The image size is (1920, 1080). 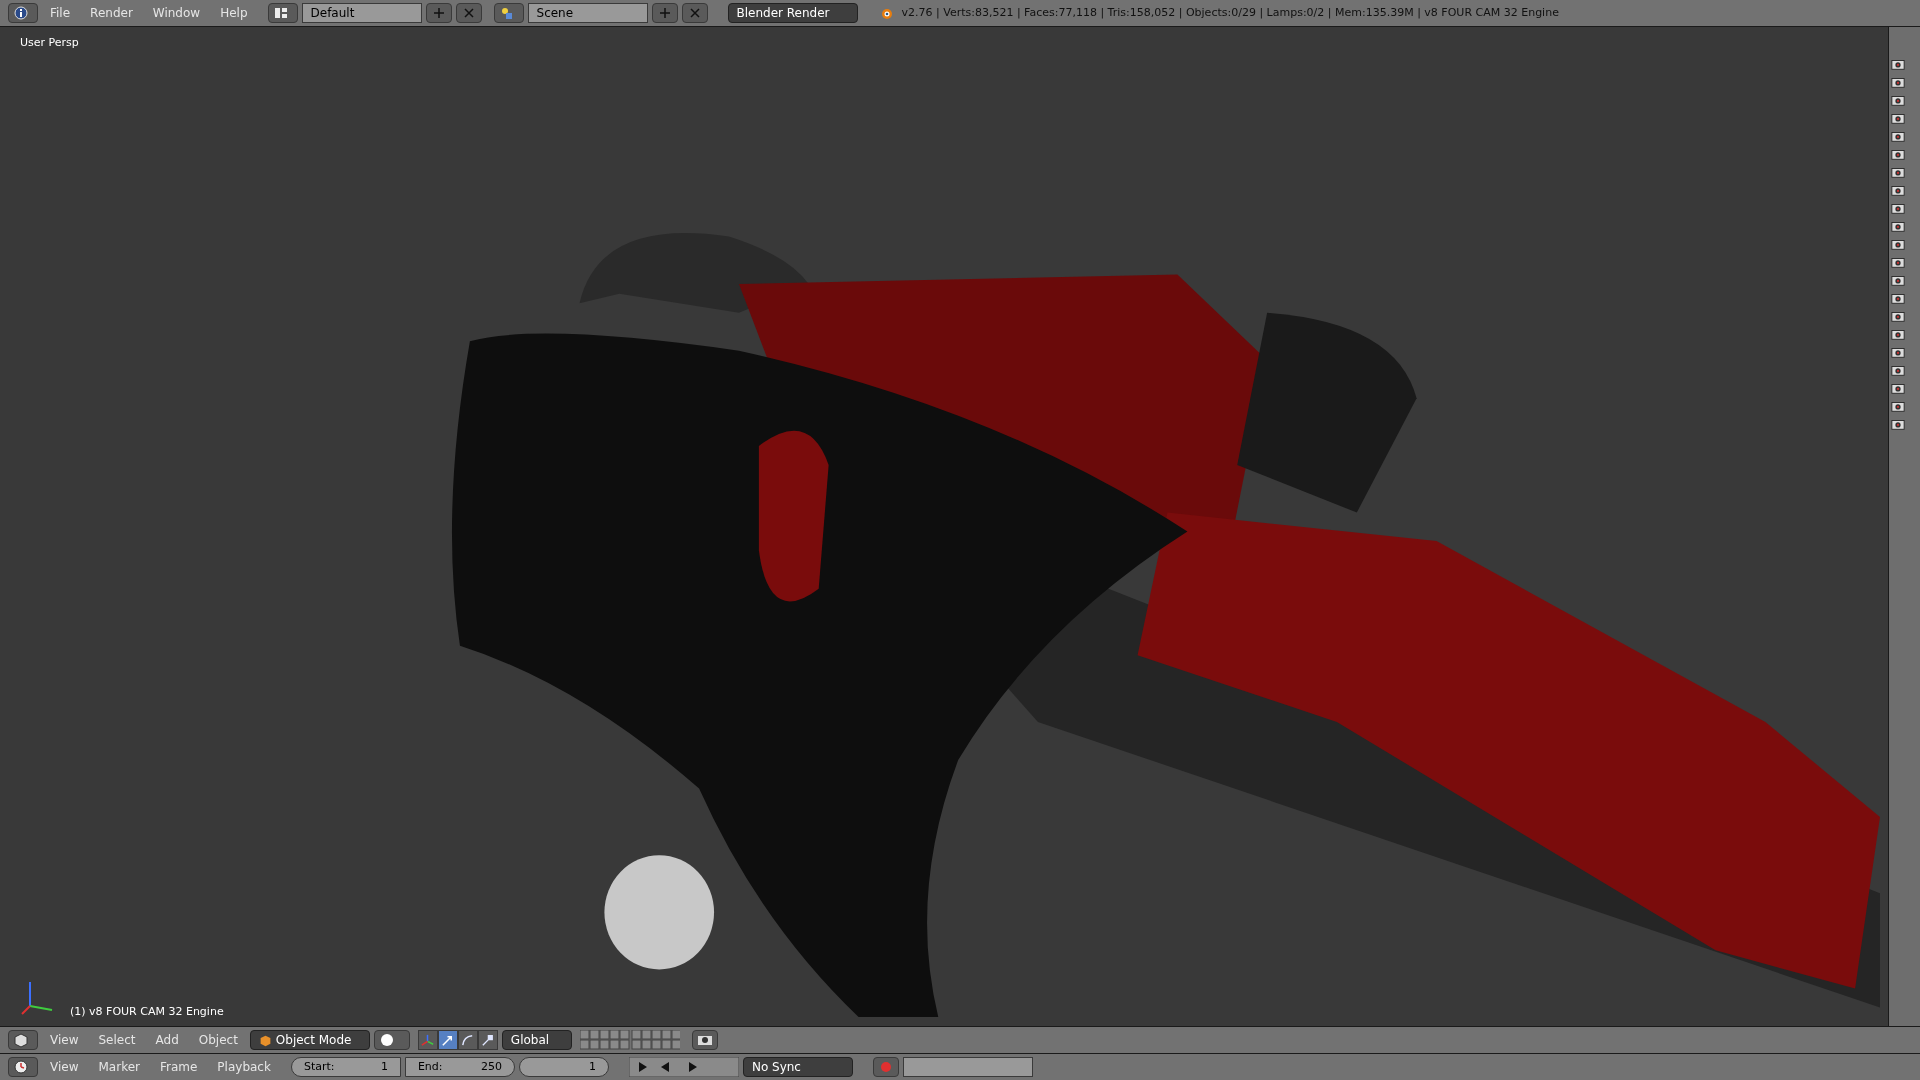 I want to click on scale-icon, so click(x=488, y=1040).